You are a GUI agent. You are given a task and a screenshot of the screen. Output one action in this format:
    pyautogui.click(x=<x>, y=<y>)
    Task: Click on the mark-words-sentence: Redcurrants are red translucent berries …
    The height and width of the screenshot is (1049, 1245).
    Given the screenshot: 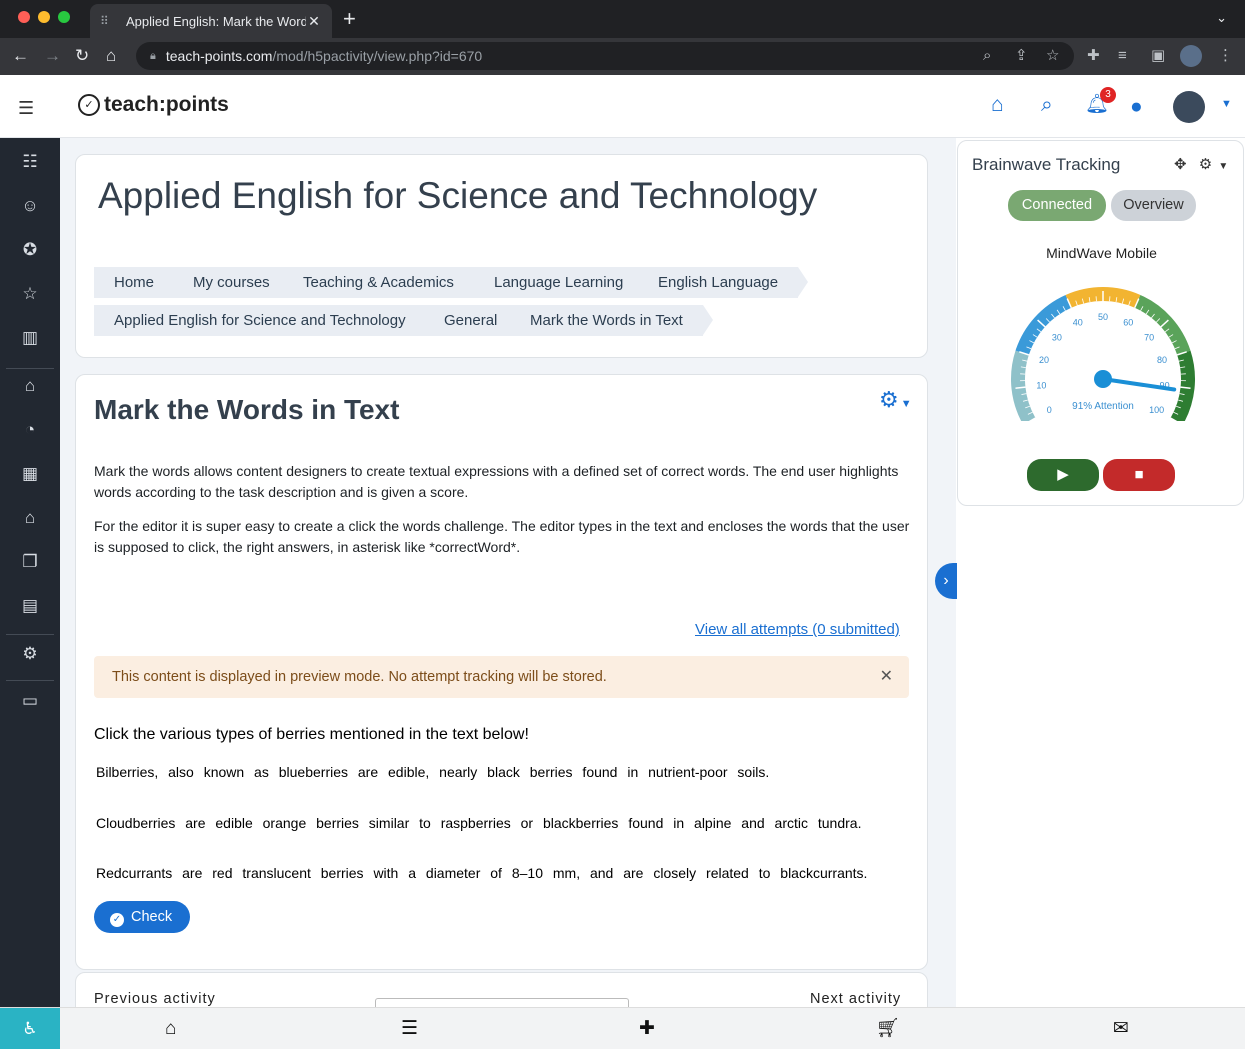 What is the action you would take?
    pyautogui.click(x=481, y=873)
    